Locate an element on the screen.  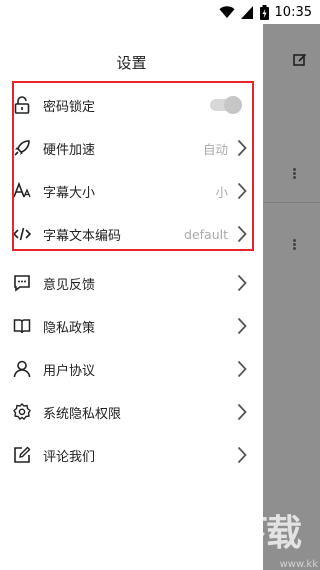
settings-item-label: 意见反馈 is located at coordinates (69, 285).